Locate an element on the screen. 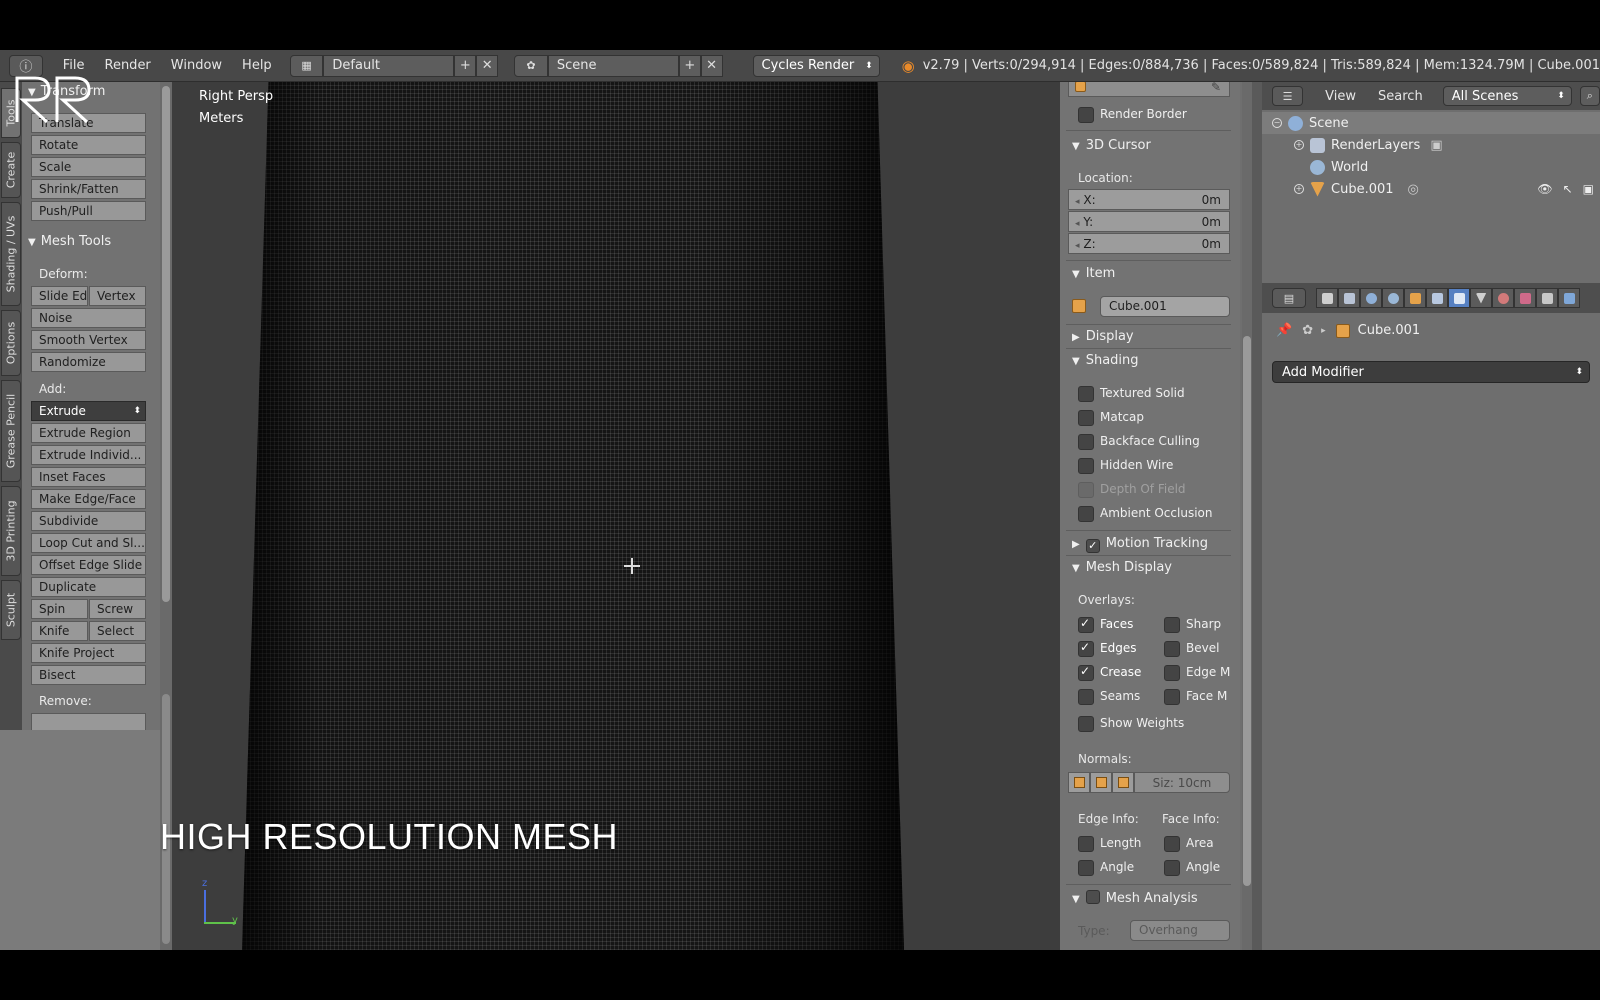 The height and width of the screenshot is (1000, 1600). shrink-fatten-button: Shrink/Fatten is located at coordinates (88, 189).